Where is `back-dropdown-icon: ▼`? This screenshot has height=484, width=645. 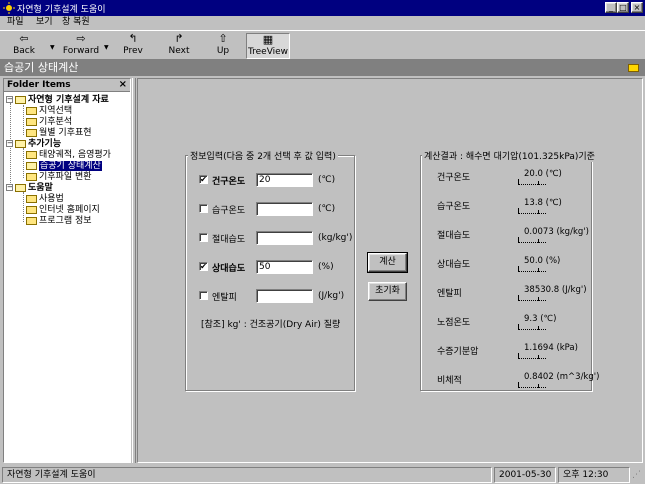
back-dropdown-icon: ▼ is located at coordinates (52, 47).